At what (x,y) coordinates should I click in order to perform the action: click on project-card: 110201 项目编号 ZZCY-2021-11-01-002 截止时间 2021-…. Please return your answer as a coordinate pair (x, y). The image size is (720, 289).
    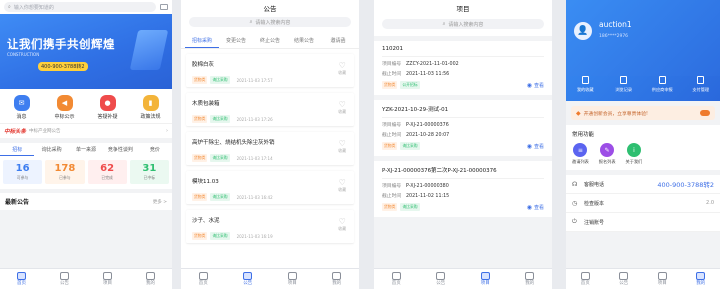
    Looking at the image, I should click on (463, 68).